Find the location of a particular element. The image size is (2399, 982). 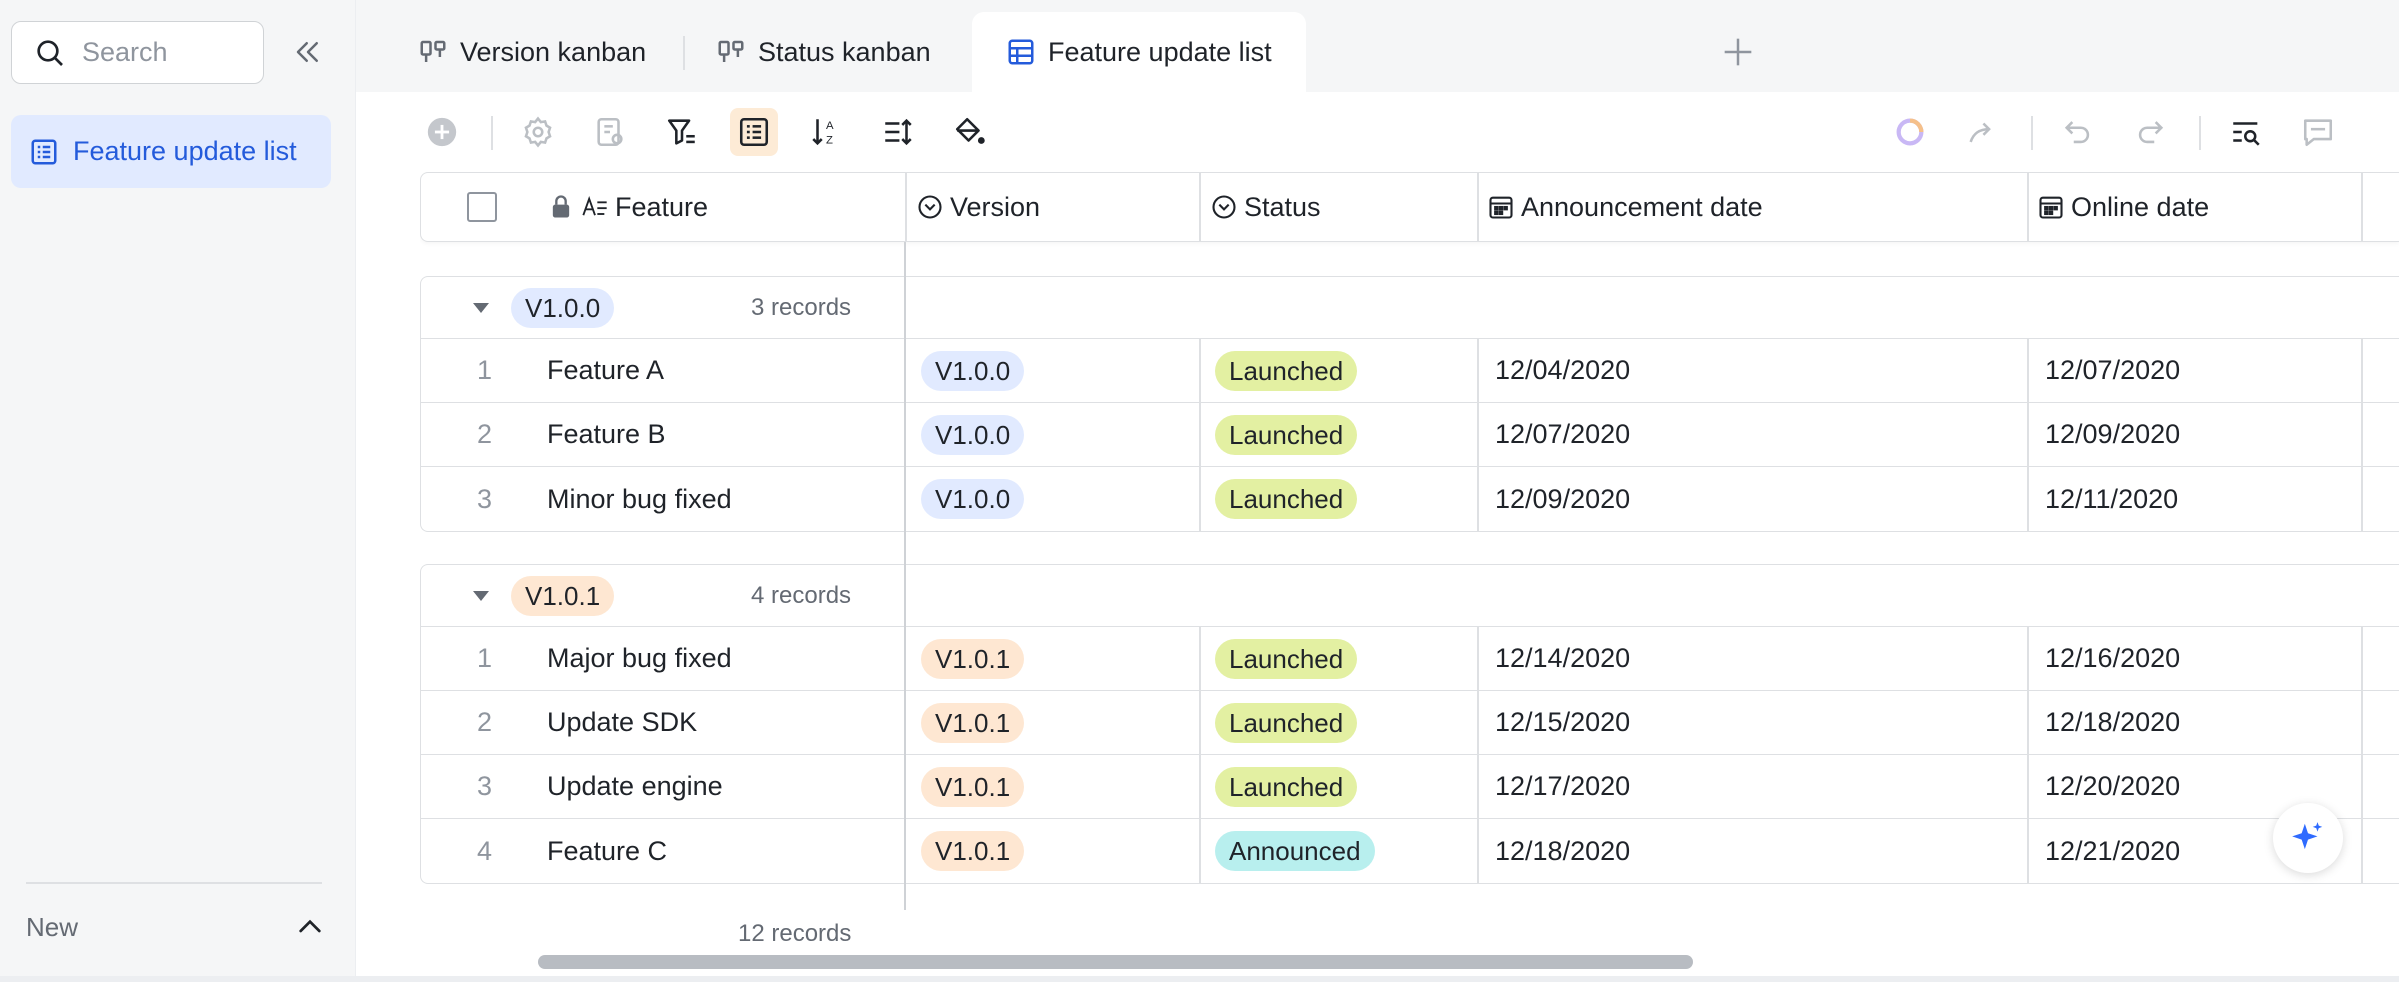

single-select-icon is located at coordinates (930, 207).